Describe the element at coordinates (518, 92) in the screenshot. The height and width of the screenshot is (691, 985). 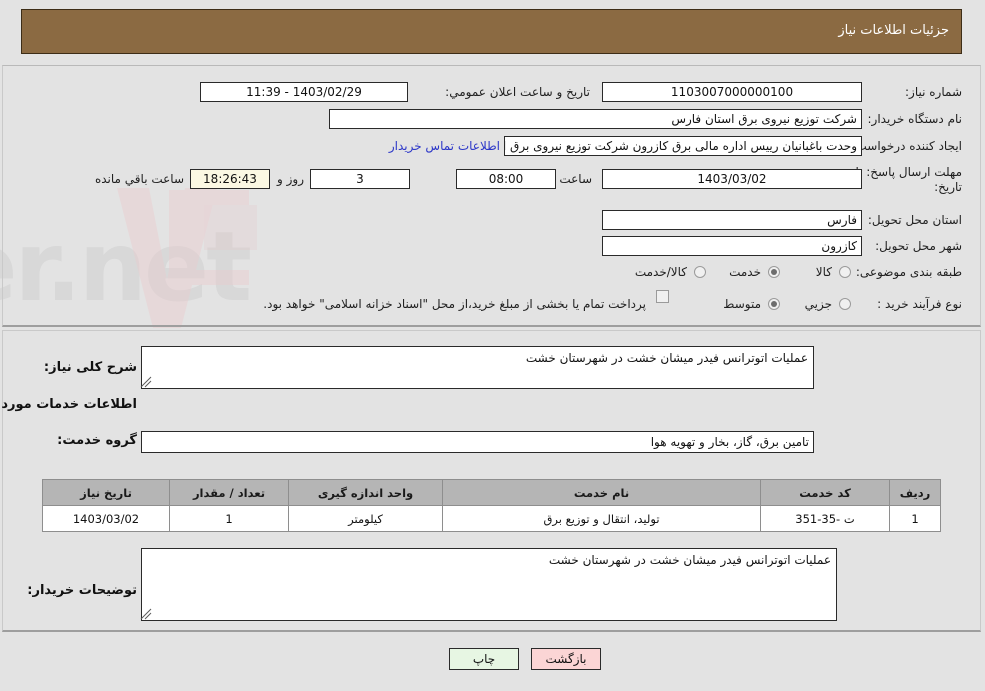
I see `public-announce-label: تاریخ و ساعت اعلان عمومي:` at that location.